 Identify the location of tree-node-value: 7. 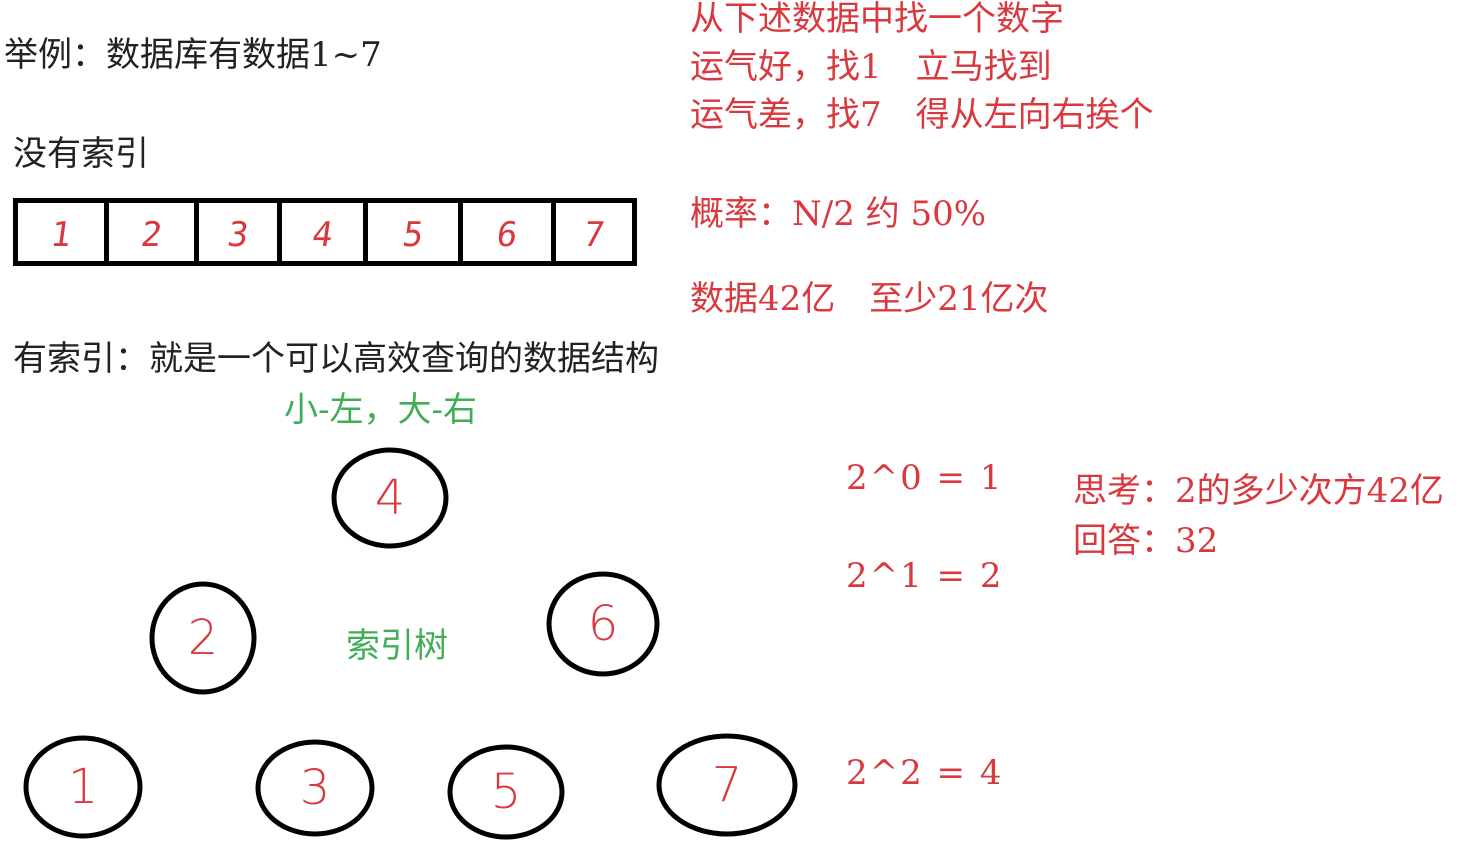
(727, 785).